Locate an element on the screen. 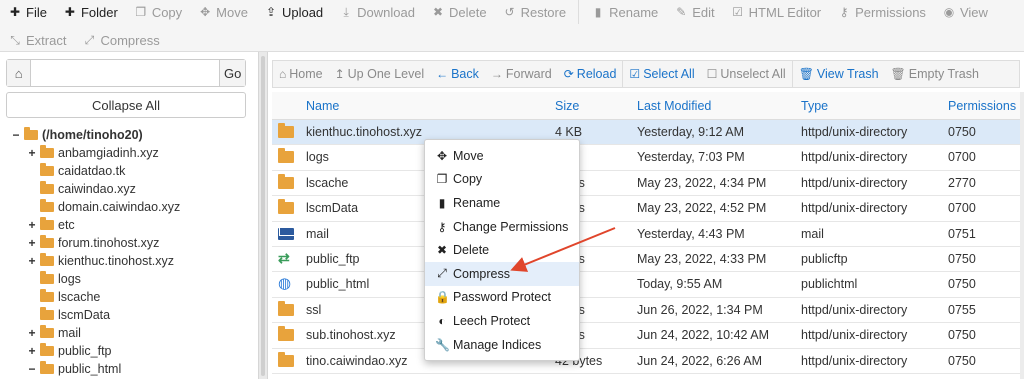  table-row: mail Yesterday, 4:43 PM mail 0751 is located at coordinates (646, 234).